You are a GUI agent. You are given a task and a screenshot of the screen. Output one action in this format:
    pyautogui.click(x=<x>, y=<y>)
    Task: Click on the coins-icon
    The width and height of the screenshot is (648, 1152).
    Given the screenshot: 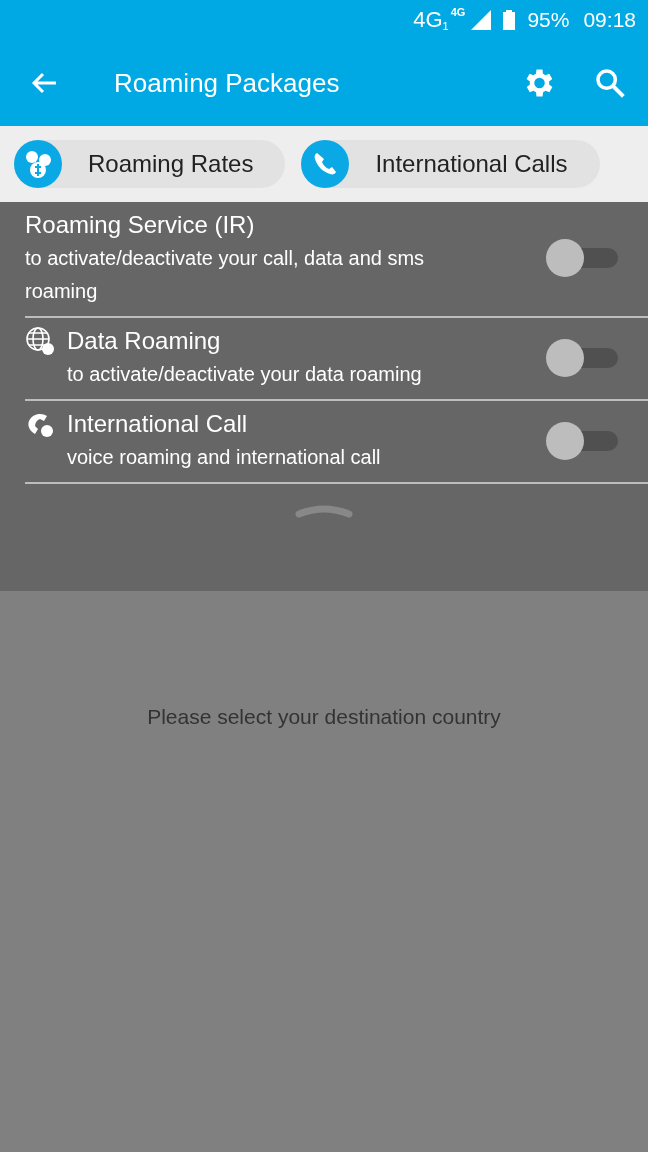 What is the action you would take?
    pyautogui.click(x=38, y=164)
    